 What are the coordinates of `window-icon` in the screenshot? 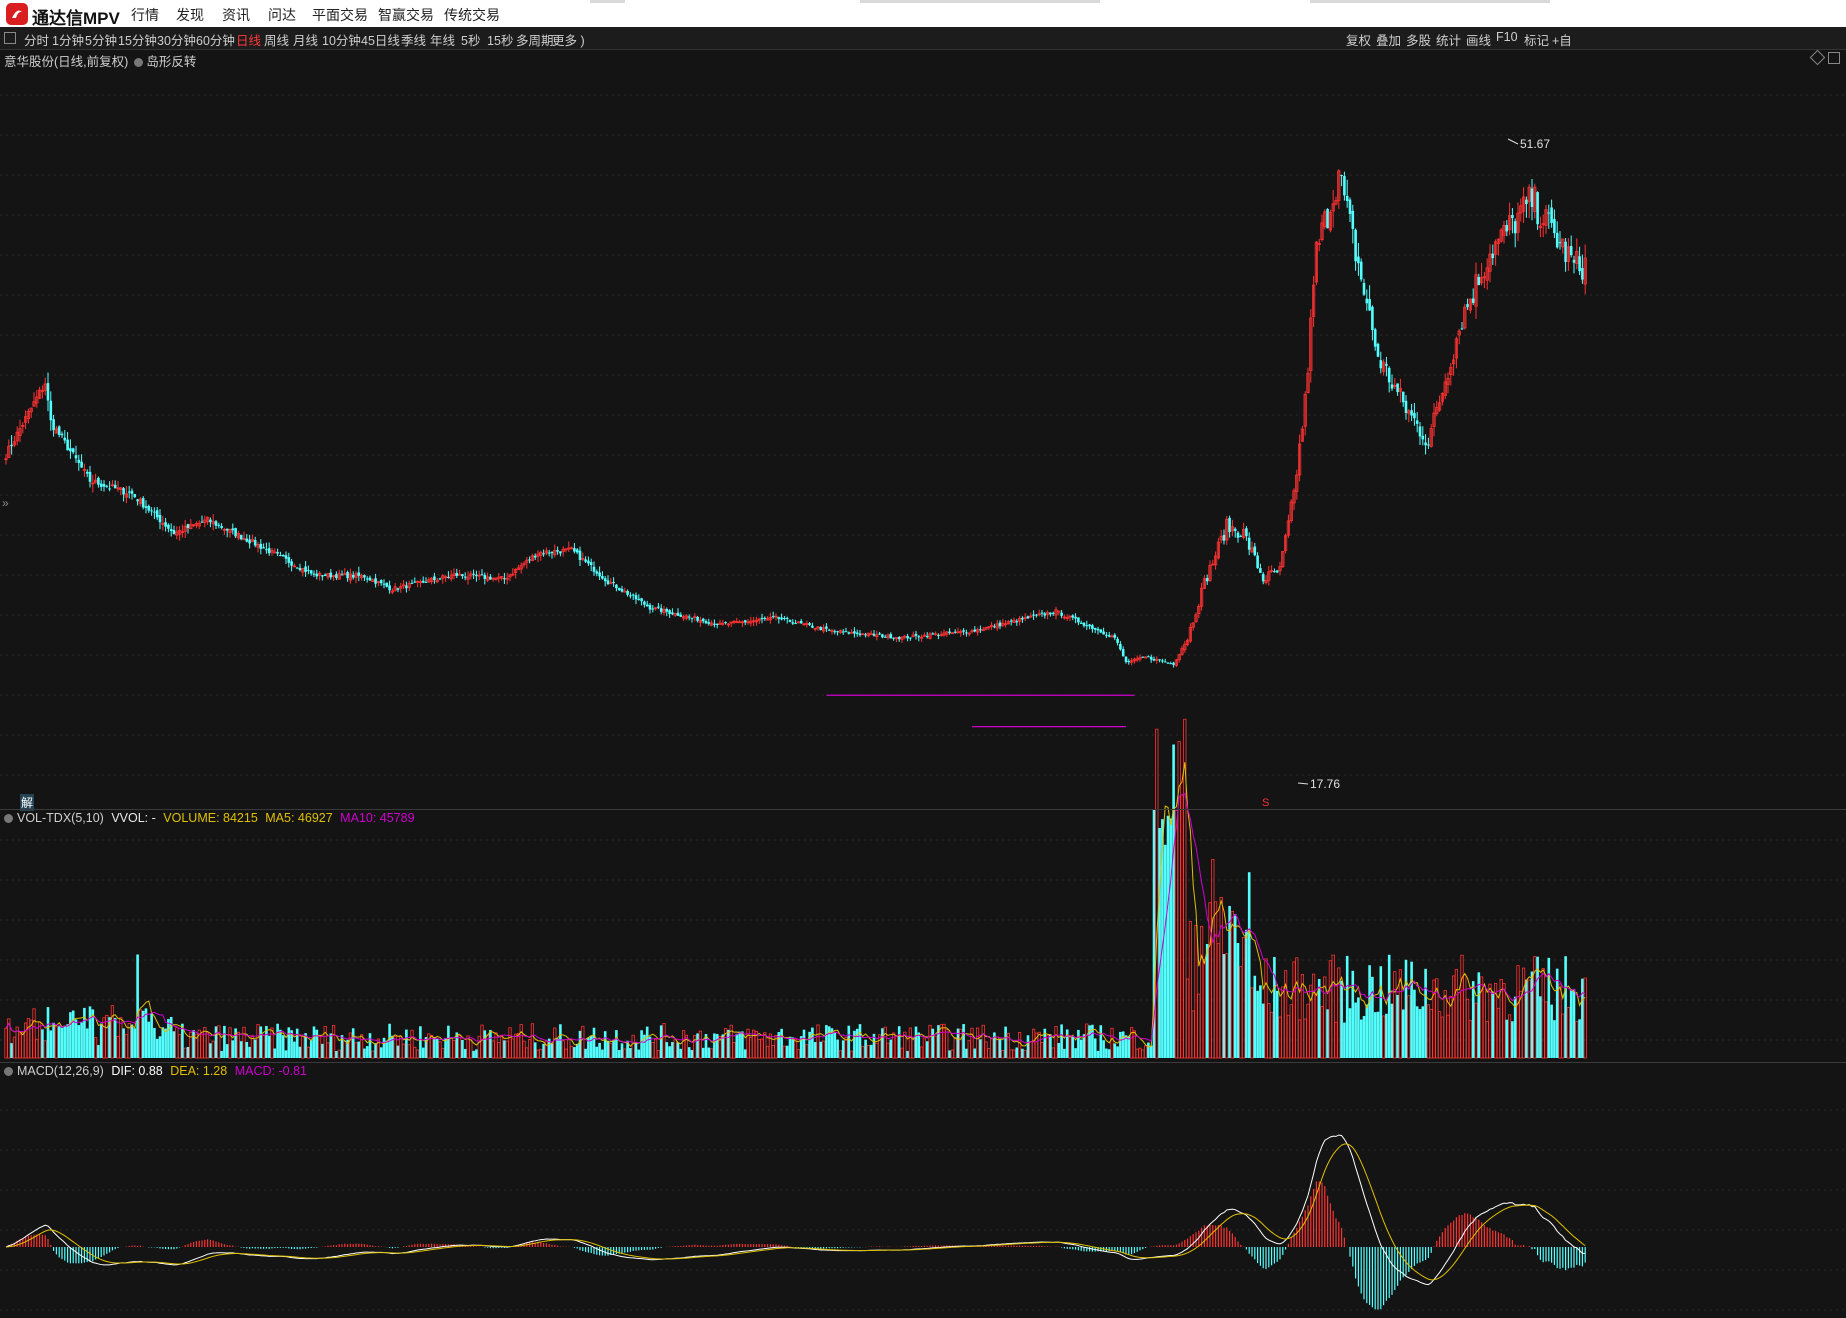 It's located at (1834, 58).